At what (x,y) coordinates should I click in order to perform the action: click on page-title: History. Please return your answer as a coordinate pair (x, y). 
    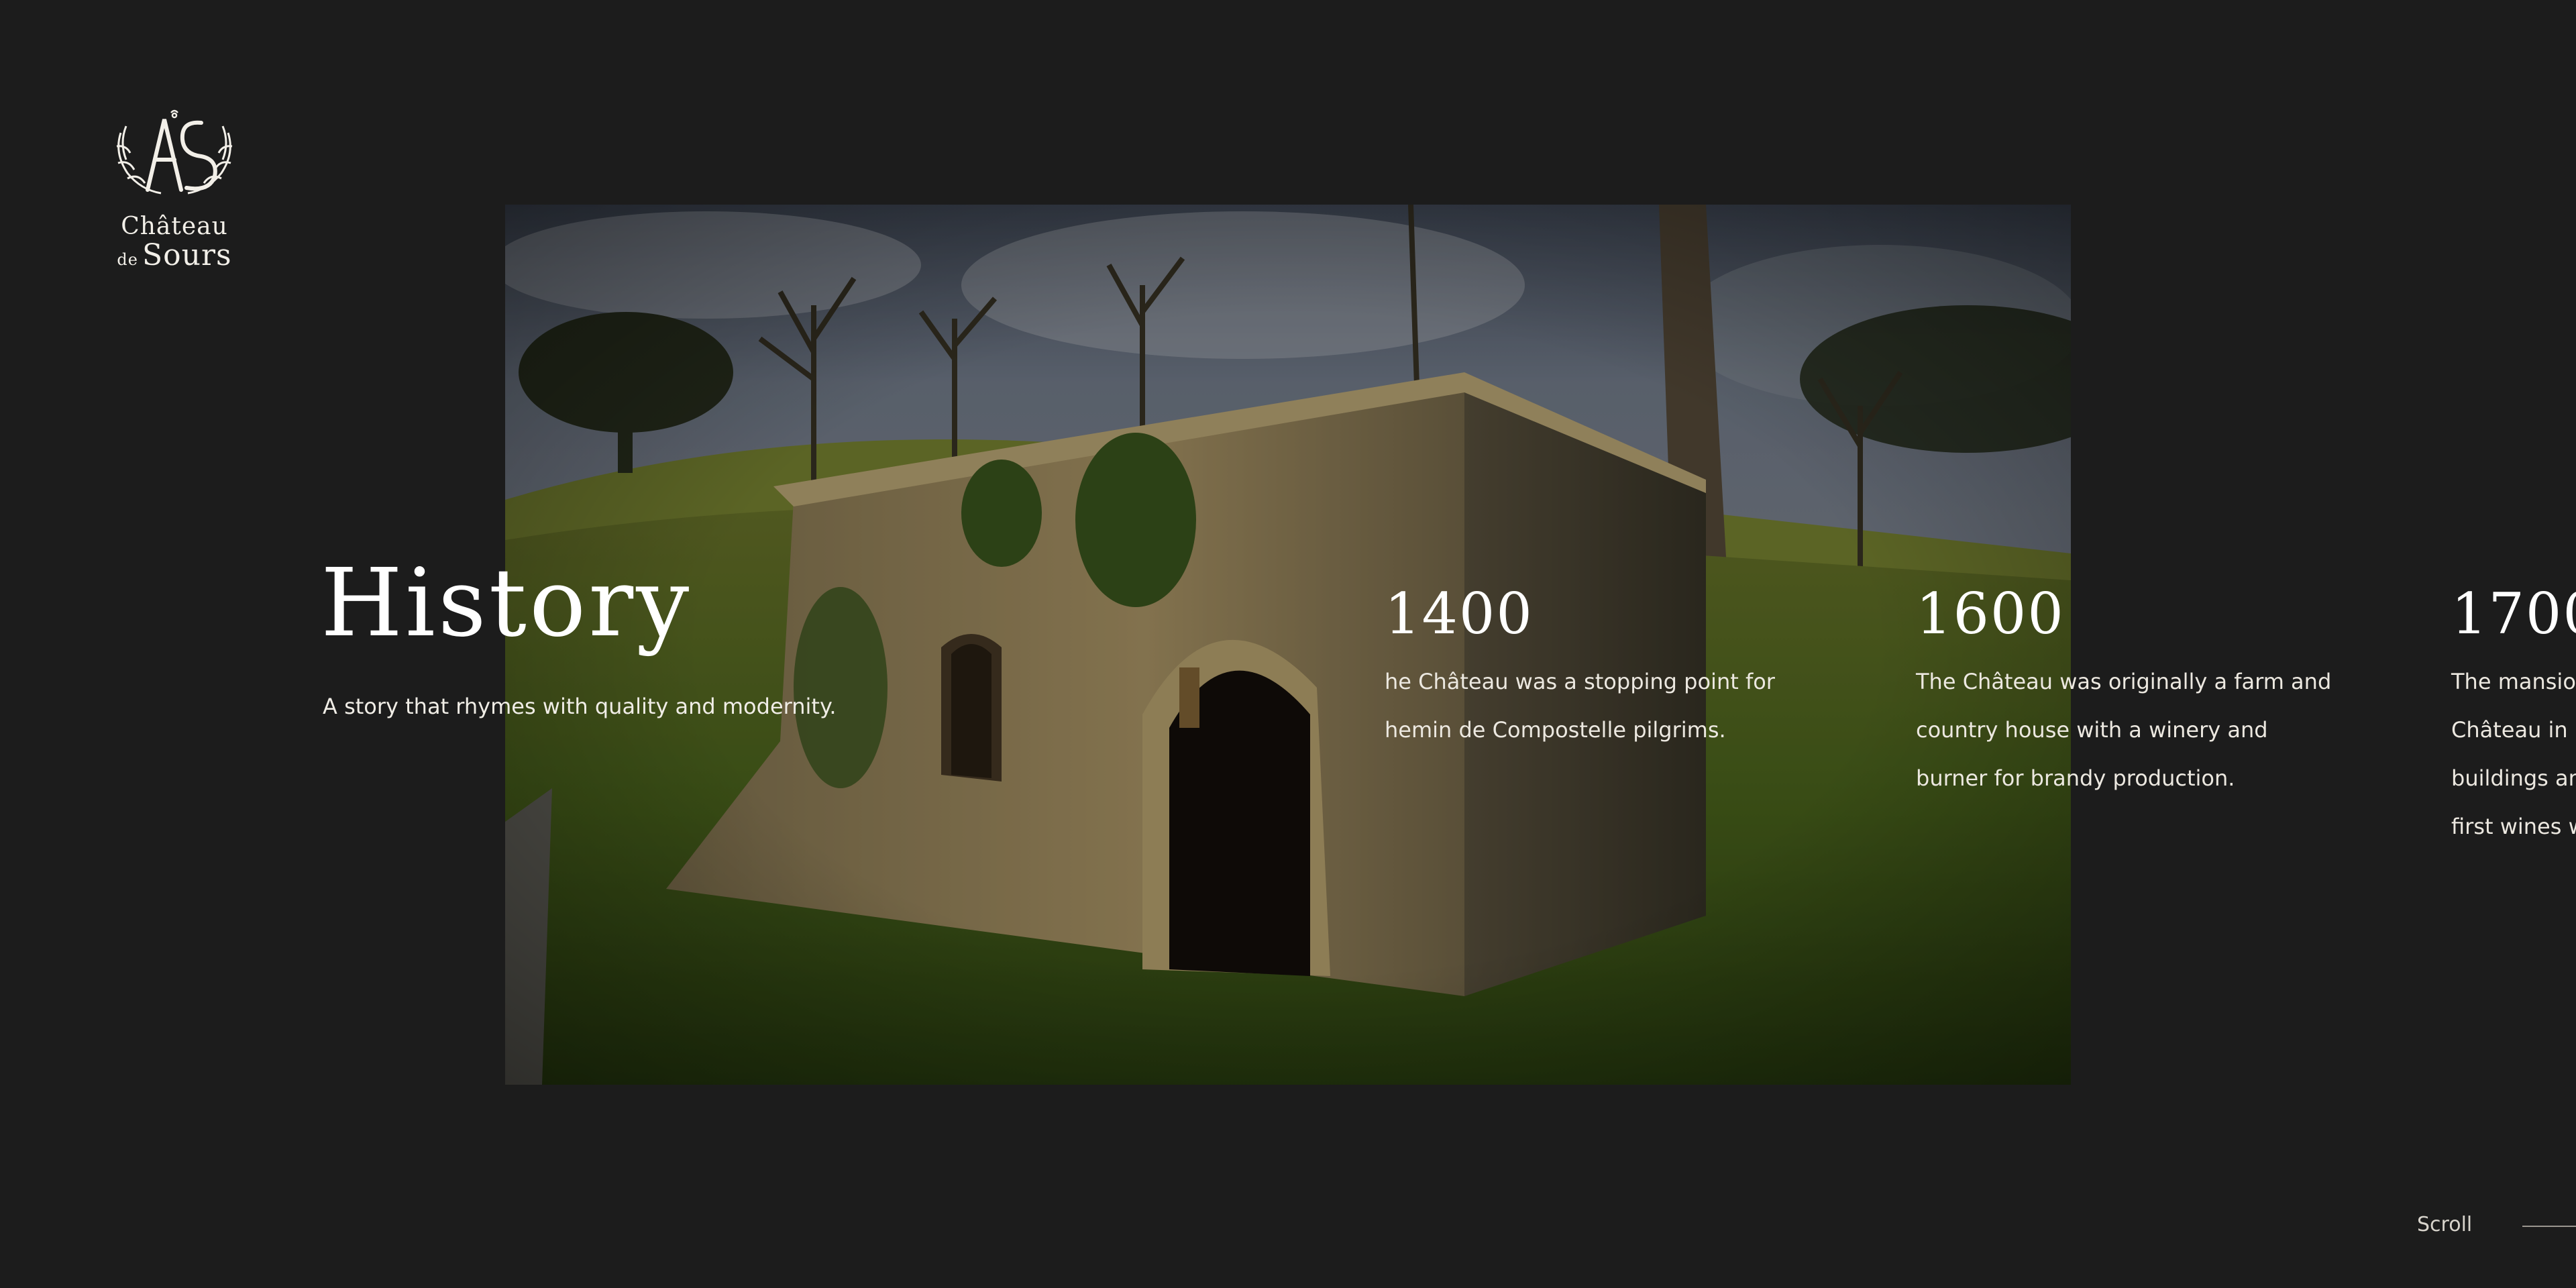
    Looking at the image, I should click on (506, 603).